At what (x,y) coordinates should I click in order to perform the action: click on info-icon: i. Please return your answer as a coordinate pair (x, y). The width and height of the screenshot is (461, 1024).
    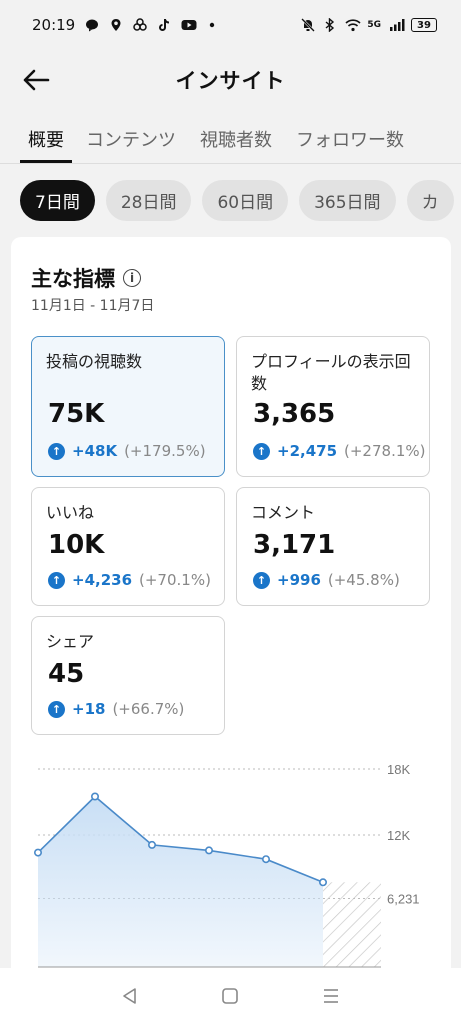
    Looking at the image, I should click on (132, 278).